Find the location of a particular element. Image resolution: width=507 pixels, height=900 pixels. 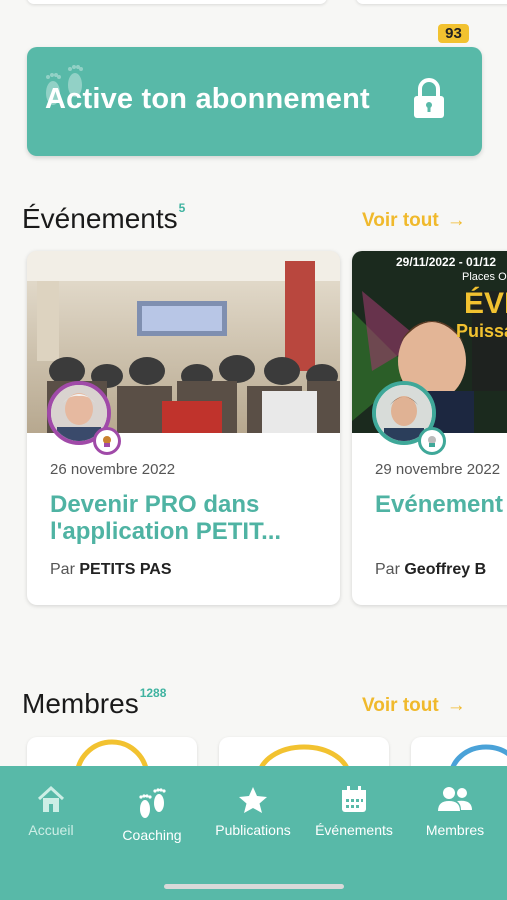

star-icon is located at coordinates (253, 800).